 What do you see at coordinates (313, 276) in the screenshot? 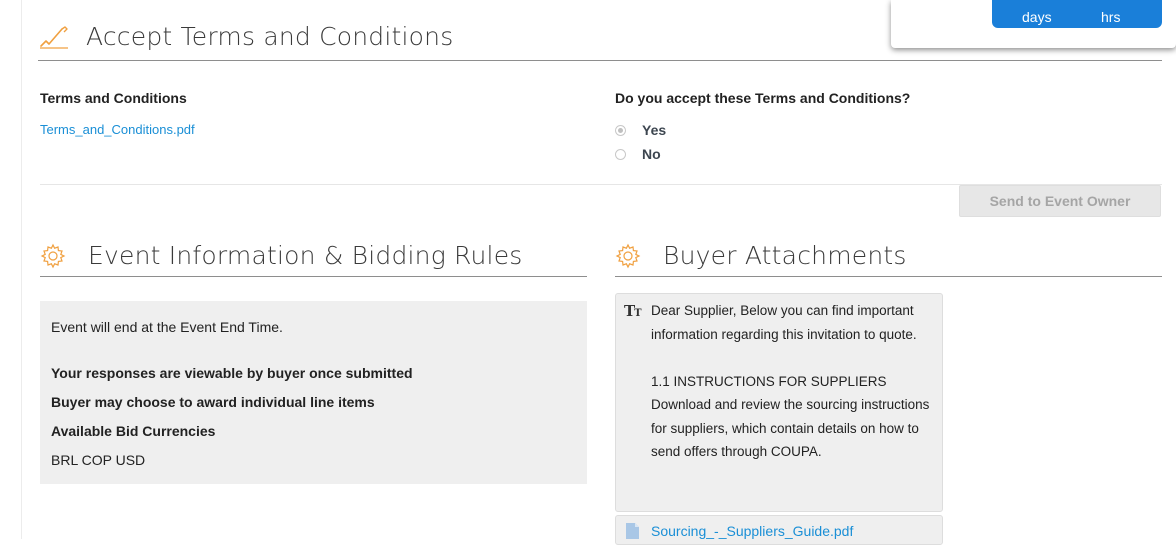
I see `event-section-rule` at bounding box center [313, 276].